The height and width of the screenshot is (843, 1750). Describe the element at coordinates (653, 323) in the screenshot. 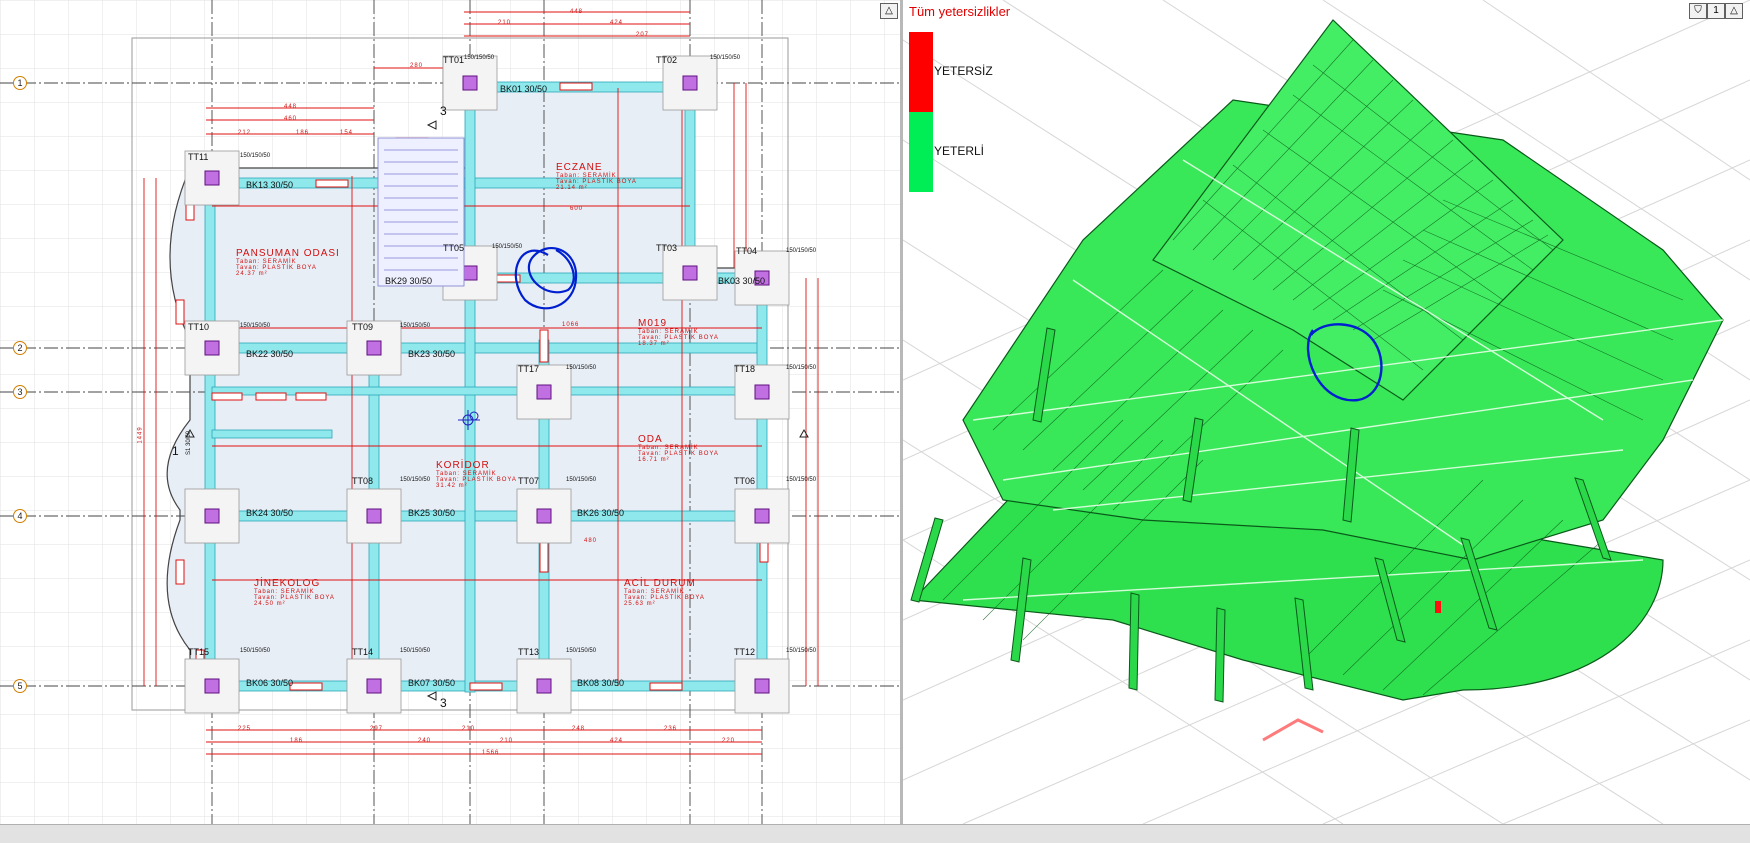

I see `room-name: M019` at that location.